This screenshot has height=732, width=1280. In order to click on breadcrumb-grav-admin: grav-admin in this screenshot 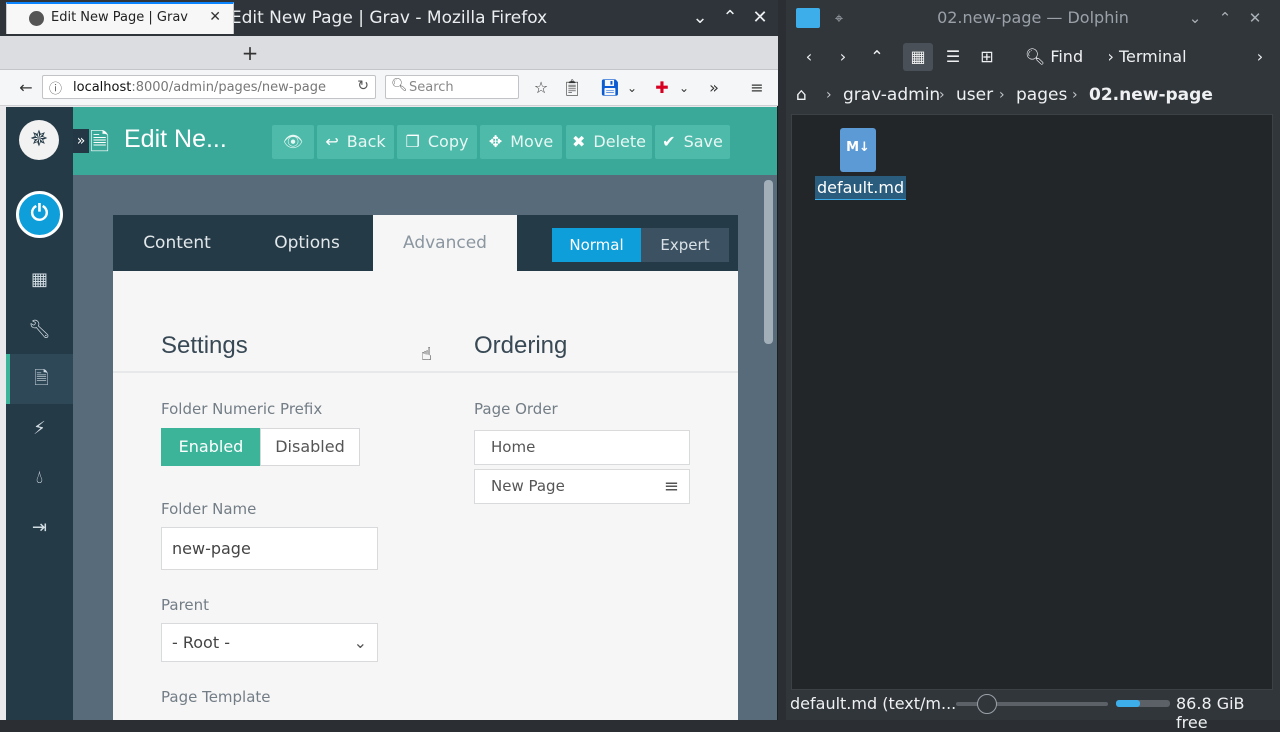, I will do `click(891, 95)`.